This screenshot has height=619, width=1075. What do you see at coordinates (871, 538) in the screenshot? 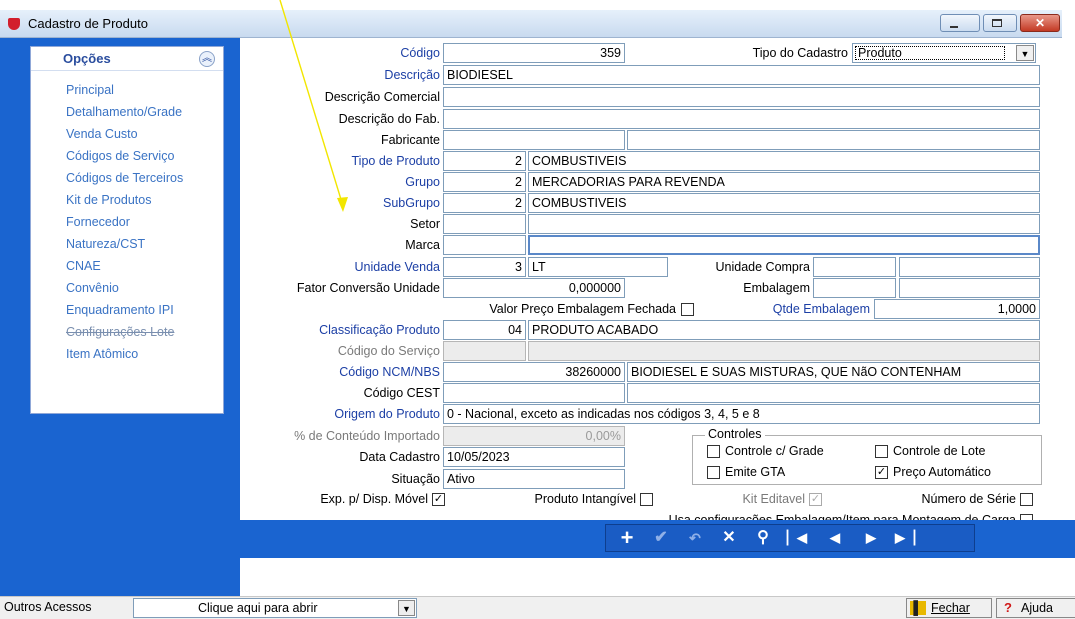
I see `next-record-icon: ▶` at bounding box center [871, 538].